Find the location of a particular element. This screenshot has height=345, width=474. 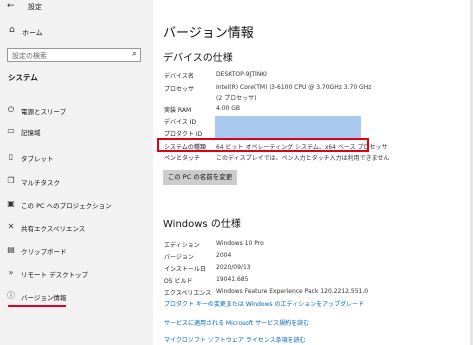

page-title: バージョン情報 is located at coordinates (208, 33).